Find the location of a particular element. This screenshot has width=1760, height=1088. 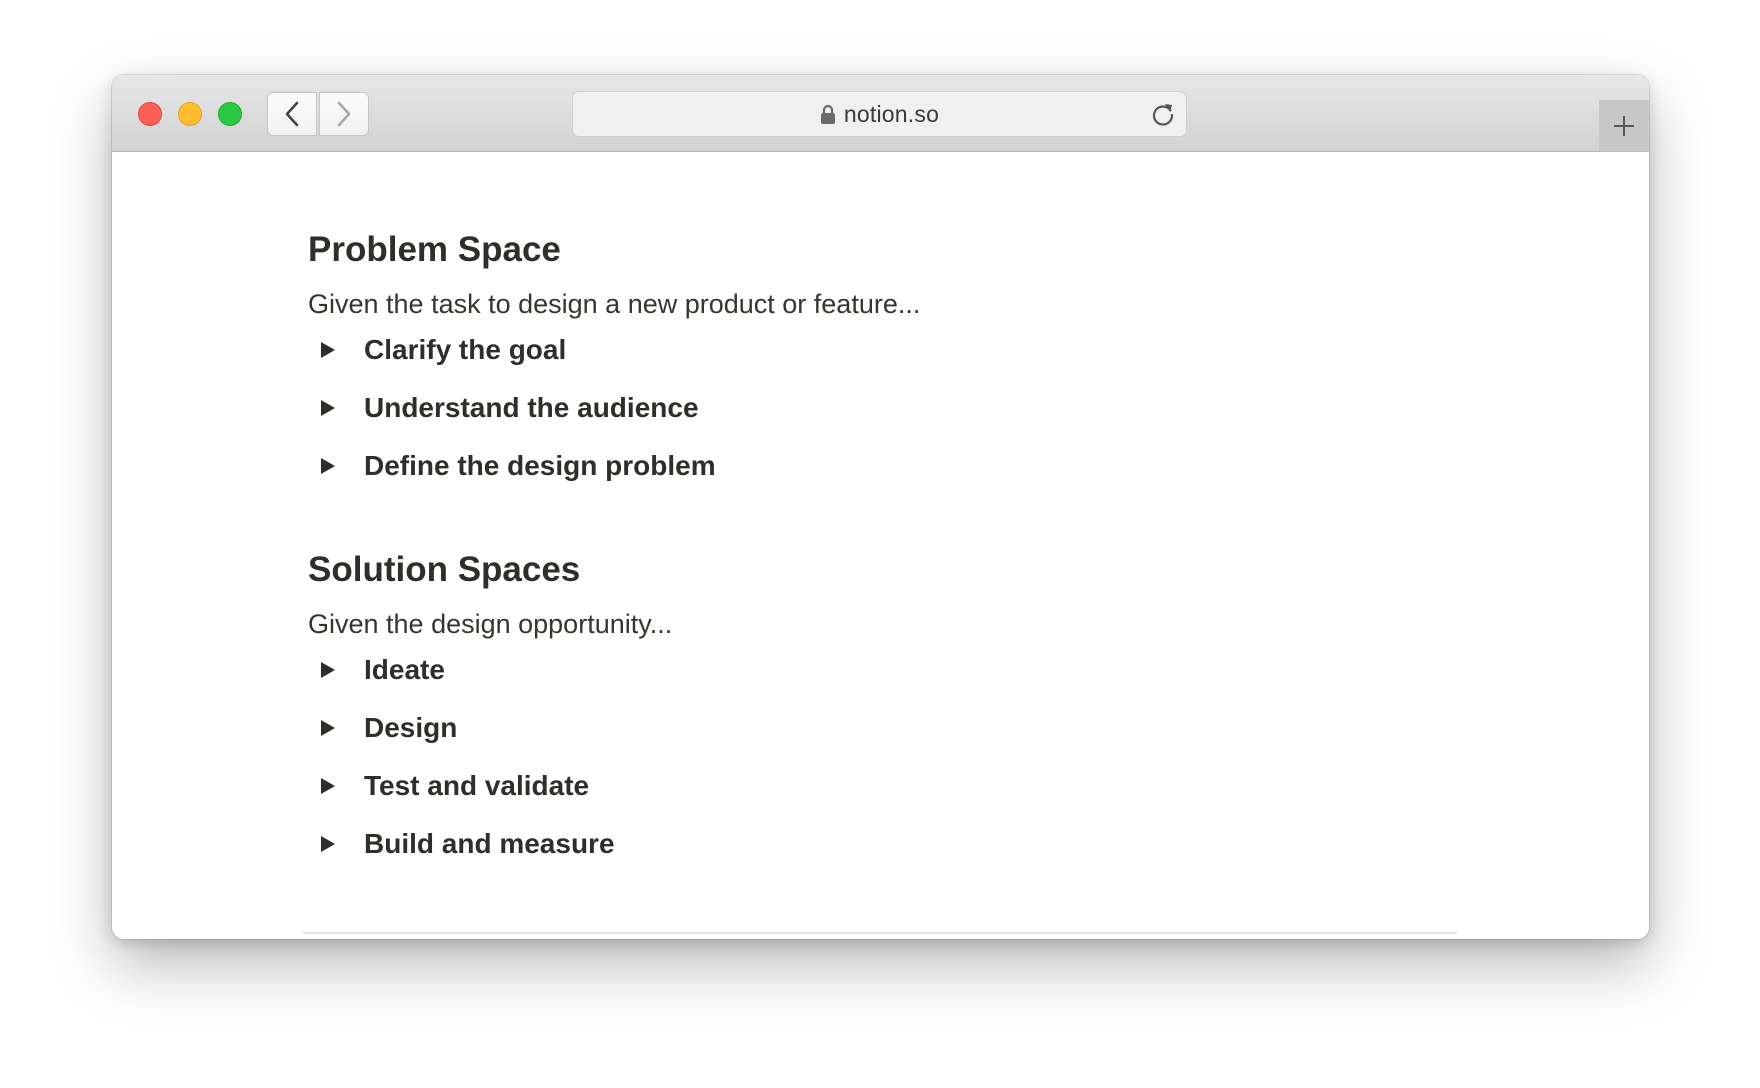

section-heading-problem-space: Problem Space is located at coordinates (434, 249).